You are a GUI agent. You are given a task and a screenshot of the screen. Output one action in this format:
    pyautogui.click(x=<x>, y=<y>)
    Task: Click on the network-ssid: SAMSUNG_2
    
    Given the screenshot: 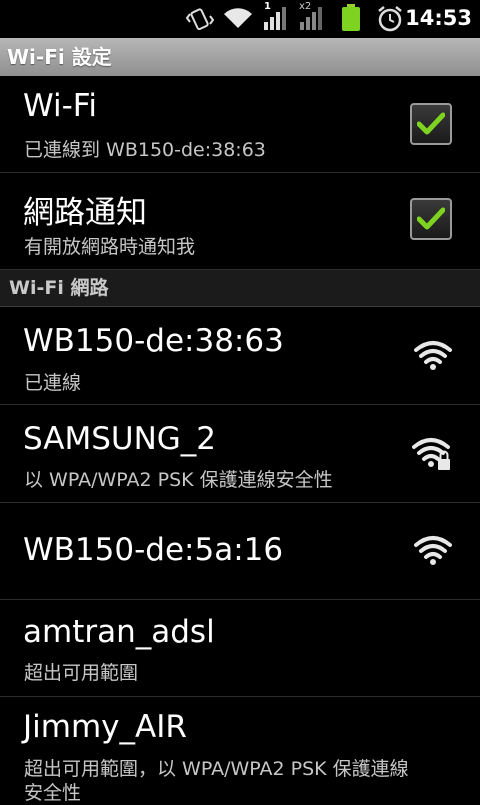 What is the action you would take?
    pyautogui.click(x=120, y=439)
    